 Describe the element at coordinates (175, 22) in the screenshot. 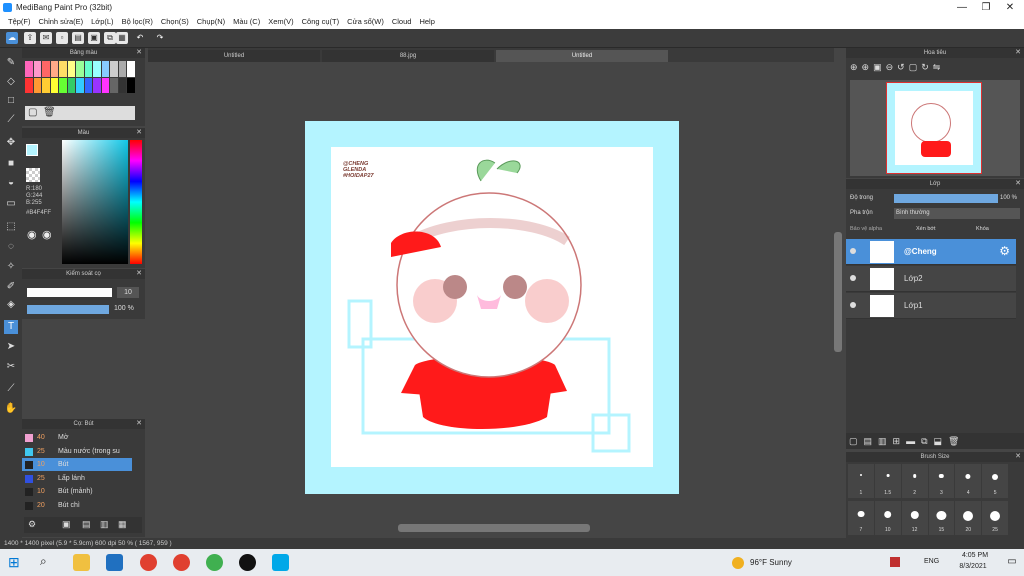

I see `menu-select: Chọn(S)` at that location.